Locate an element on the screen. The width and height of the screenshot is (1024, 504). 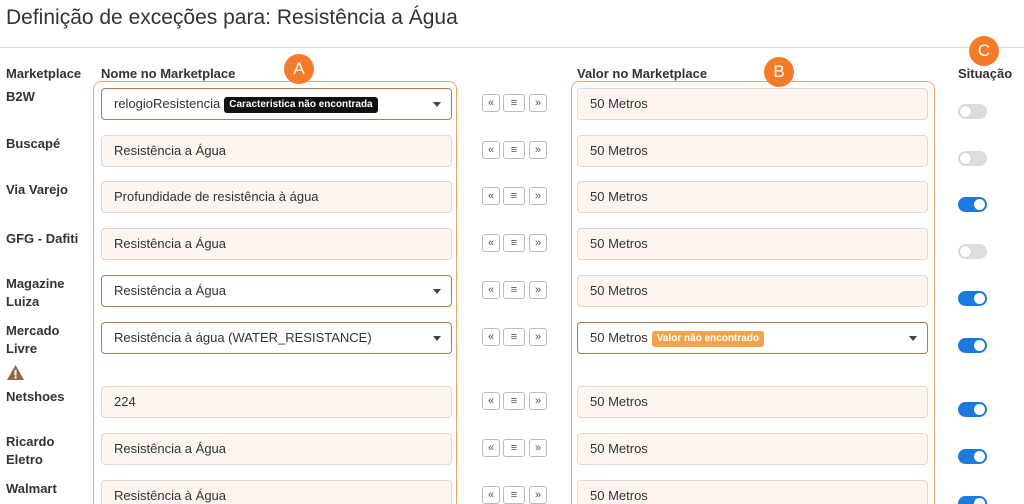
name-input: Resistência à Água is located at coordinates (276, 492).